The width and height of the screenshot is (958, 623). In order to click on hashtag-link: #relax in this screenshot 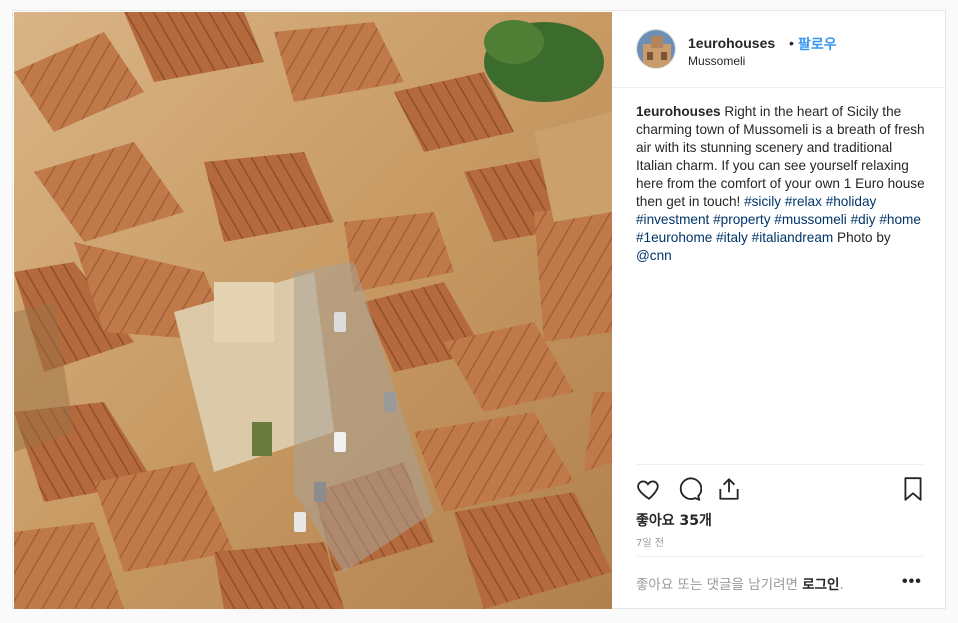, I will do `click(803, 201)`.